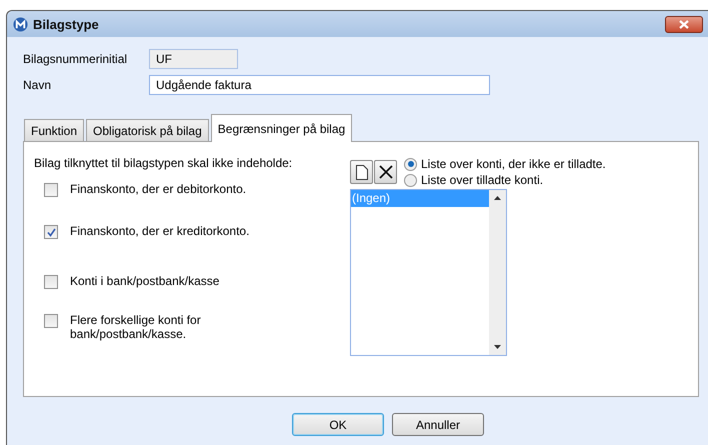 This screenshot has height=445, width=708. Describe the element at coordinates (37, 85) in the screenshot. I see `field-label: Navn` at that location.